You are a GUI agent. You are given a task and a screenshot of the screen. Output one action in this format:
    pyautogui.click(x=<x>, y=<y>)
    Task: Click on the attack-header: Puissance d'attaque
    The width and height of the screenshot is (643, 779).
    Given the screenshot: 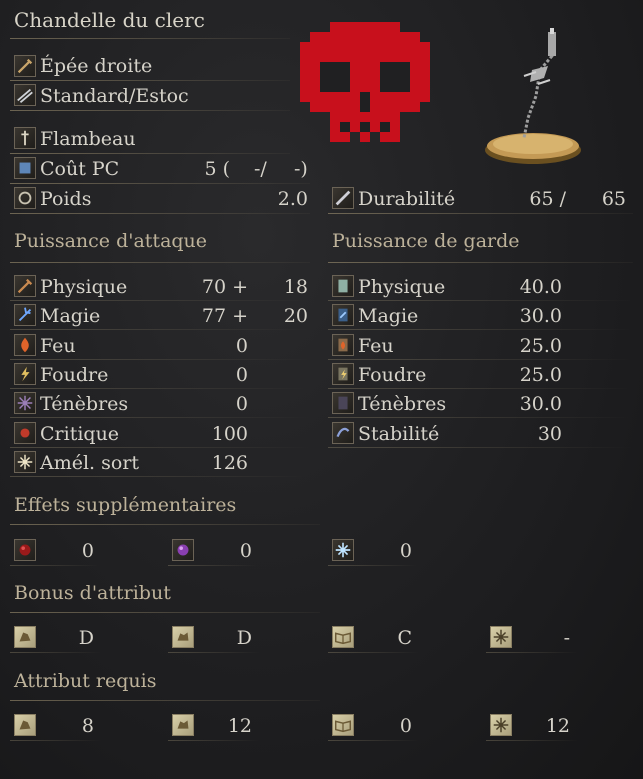 What is the action you would take?
    pyautogui.click(x=111, y=241)
    